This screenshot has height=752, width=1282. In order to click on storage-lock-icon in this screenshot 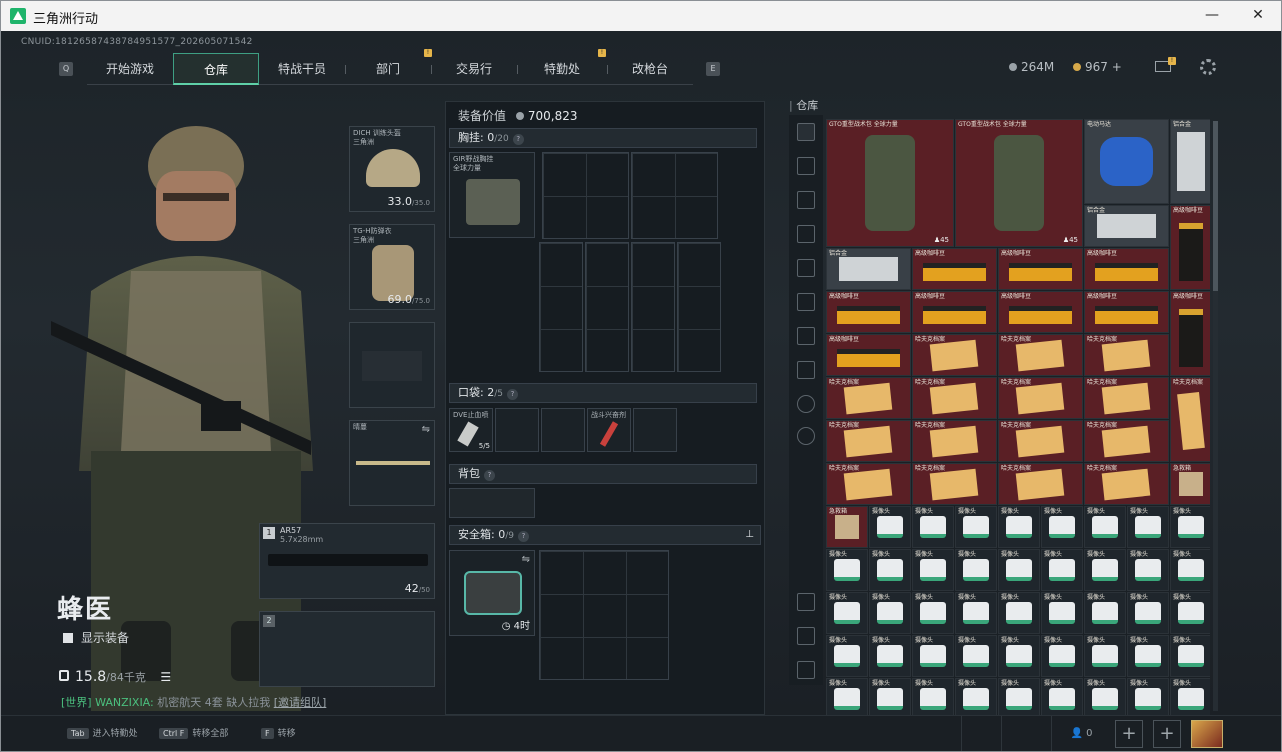, I will do `click(806, 404)`.